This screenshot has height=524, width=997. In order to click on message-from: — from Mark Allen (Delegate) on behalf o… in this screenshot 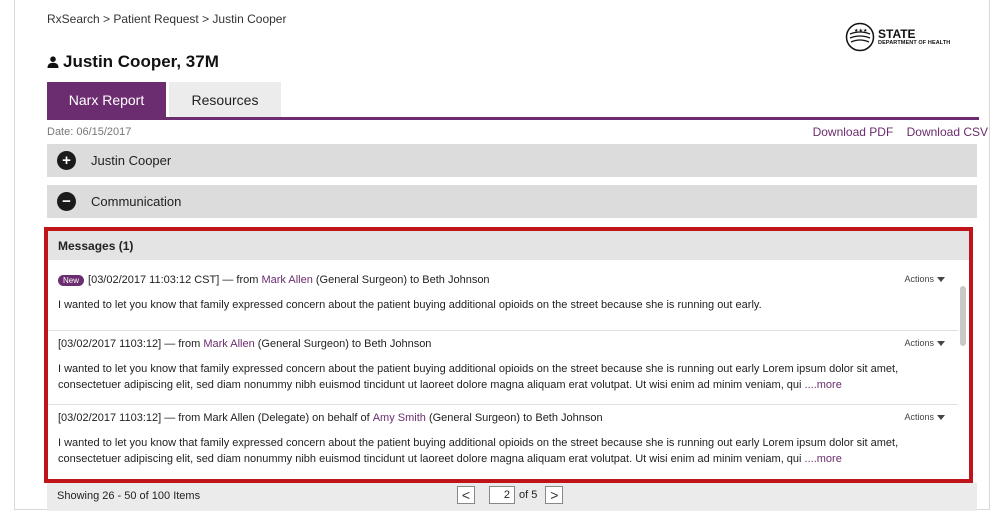, I will do `click(267, 418)`.